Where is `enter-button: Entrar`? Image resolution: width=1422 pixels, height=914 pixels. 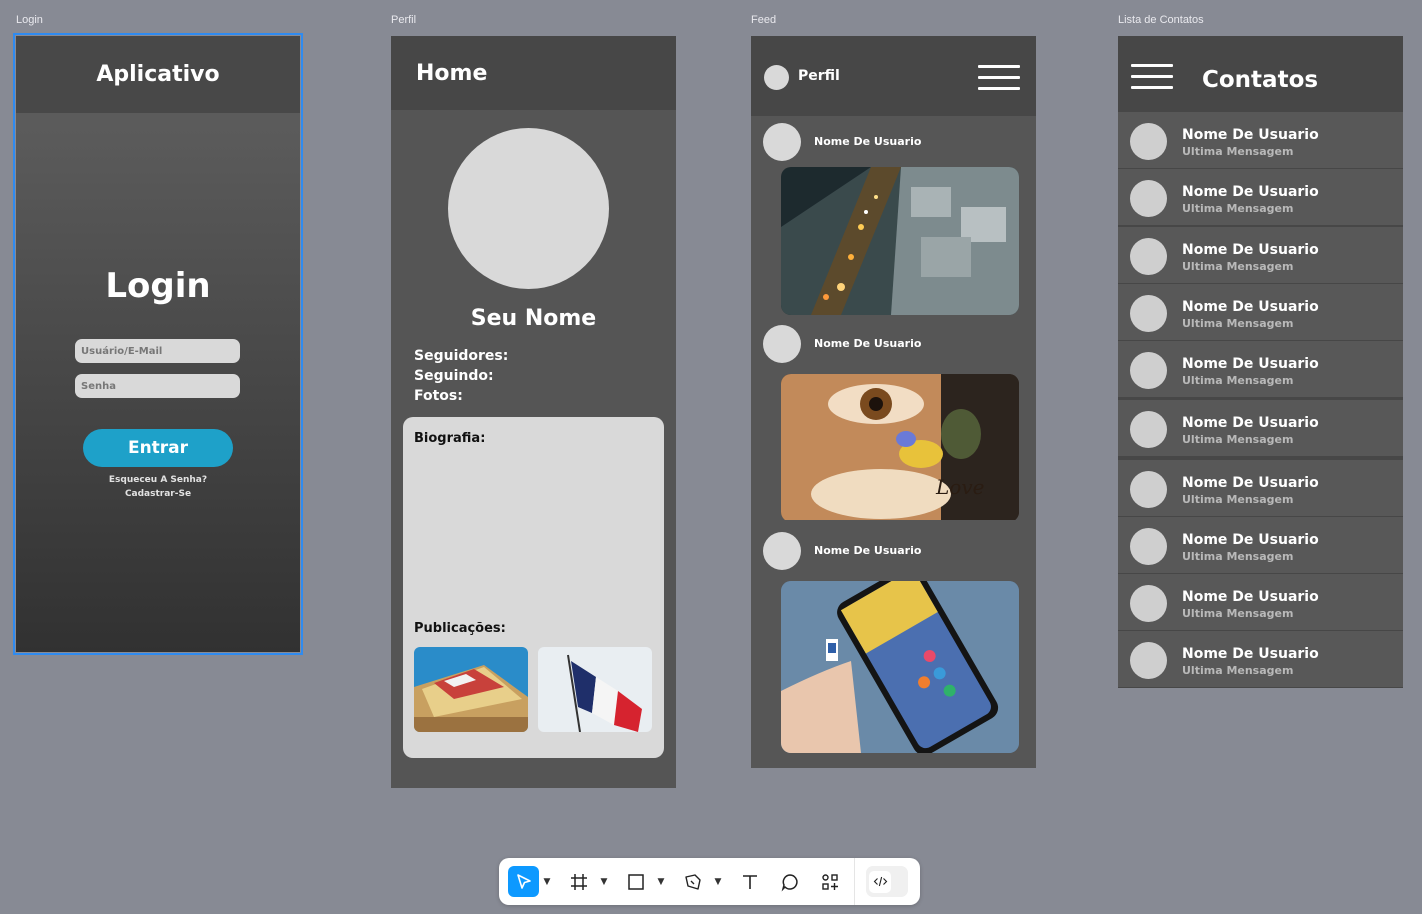
enter-button: Entrar is located at coordinates (158, 448).